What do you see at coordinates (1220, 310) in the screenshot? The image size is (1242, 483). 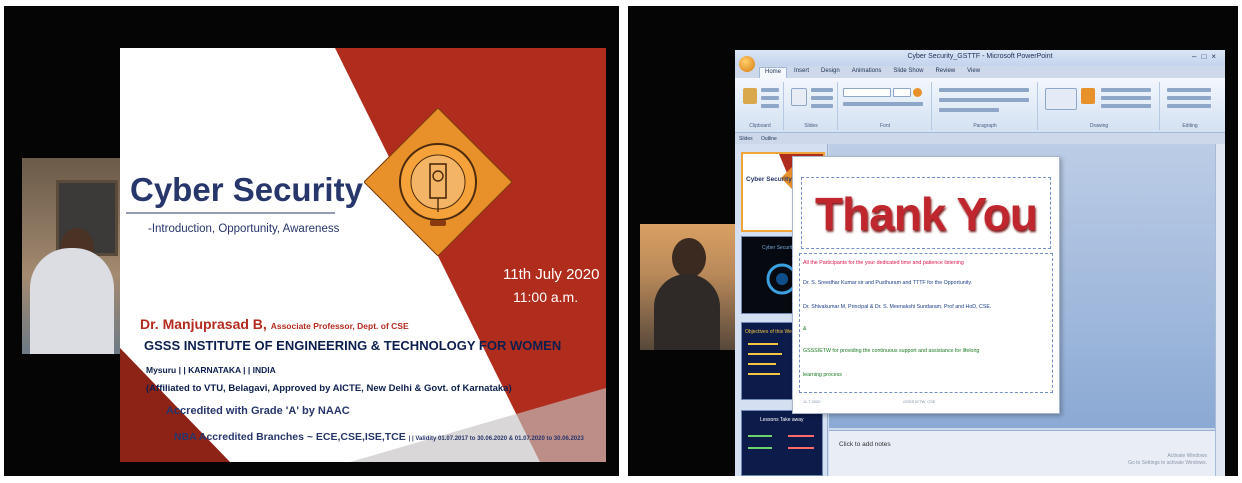 I see `vertical-scrollbar` at bounding box center [1220, 310].